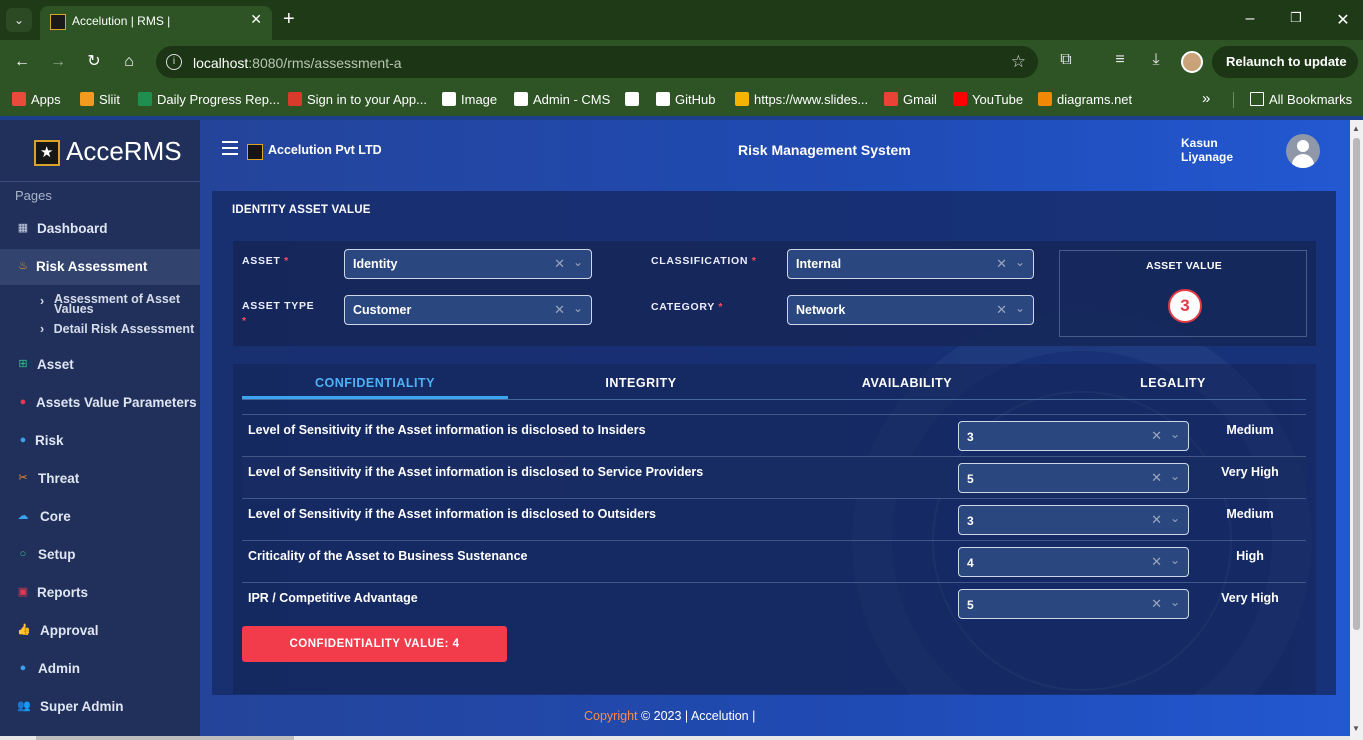  Describe the element at coordinates (100, 229) in the screenshot. I see `sidebar-item-dashboard: ▦ Dashboard` at that location.